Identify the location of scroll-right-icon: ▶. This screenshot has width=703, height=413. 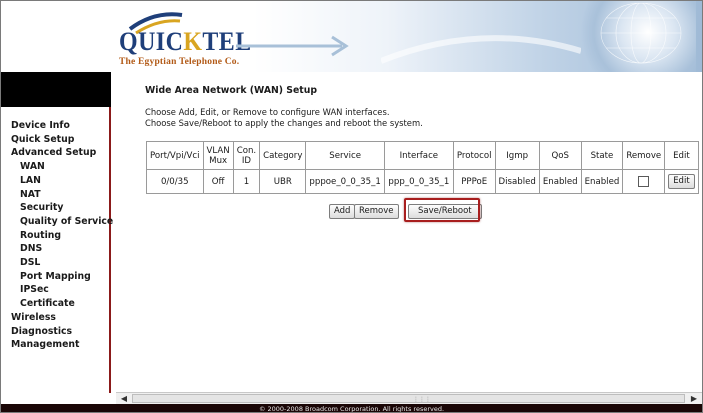
(694, 399).